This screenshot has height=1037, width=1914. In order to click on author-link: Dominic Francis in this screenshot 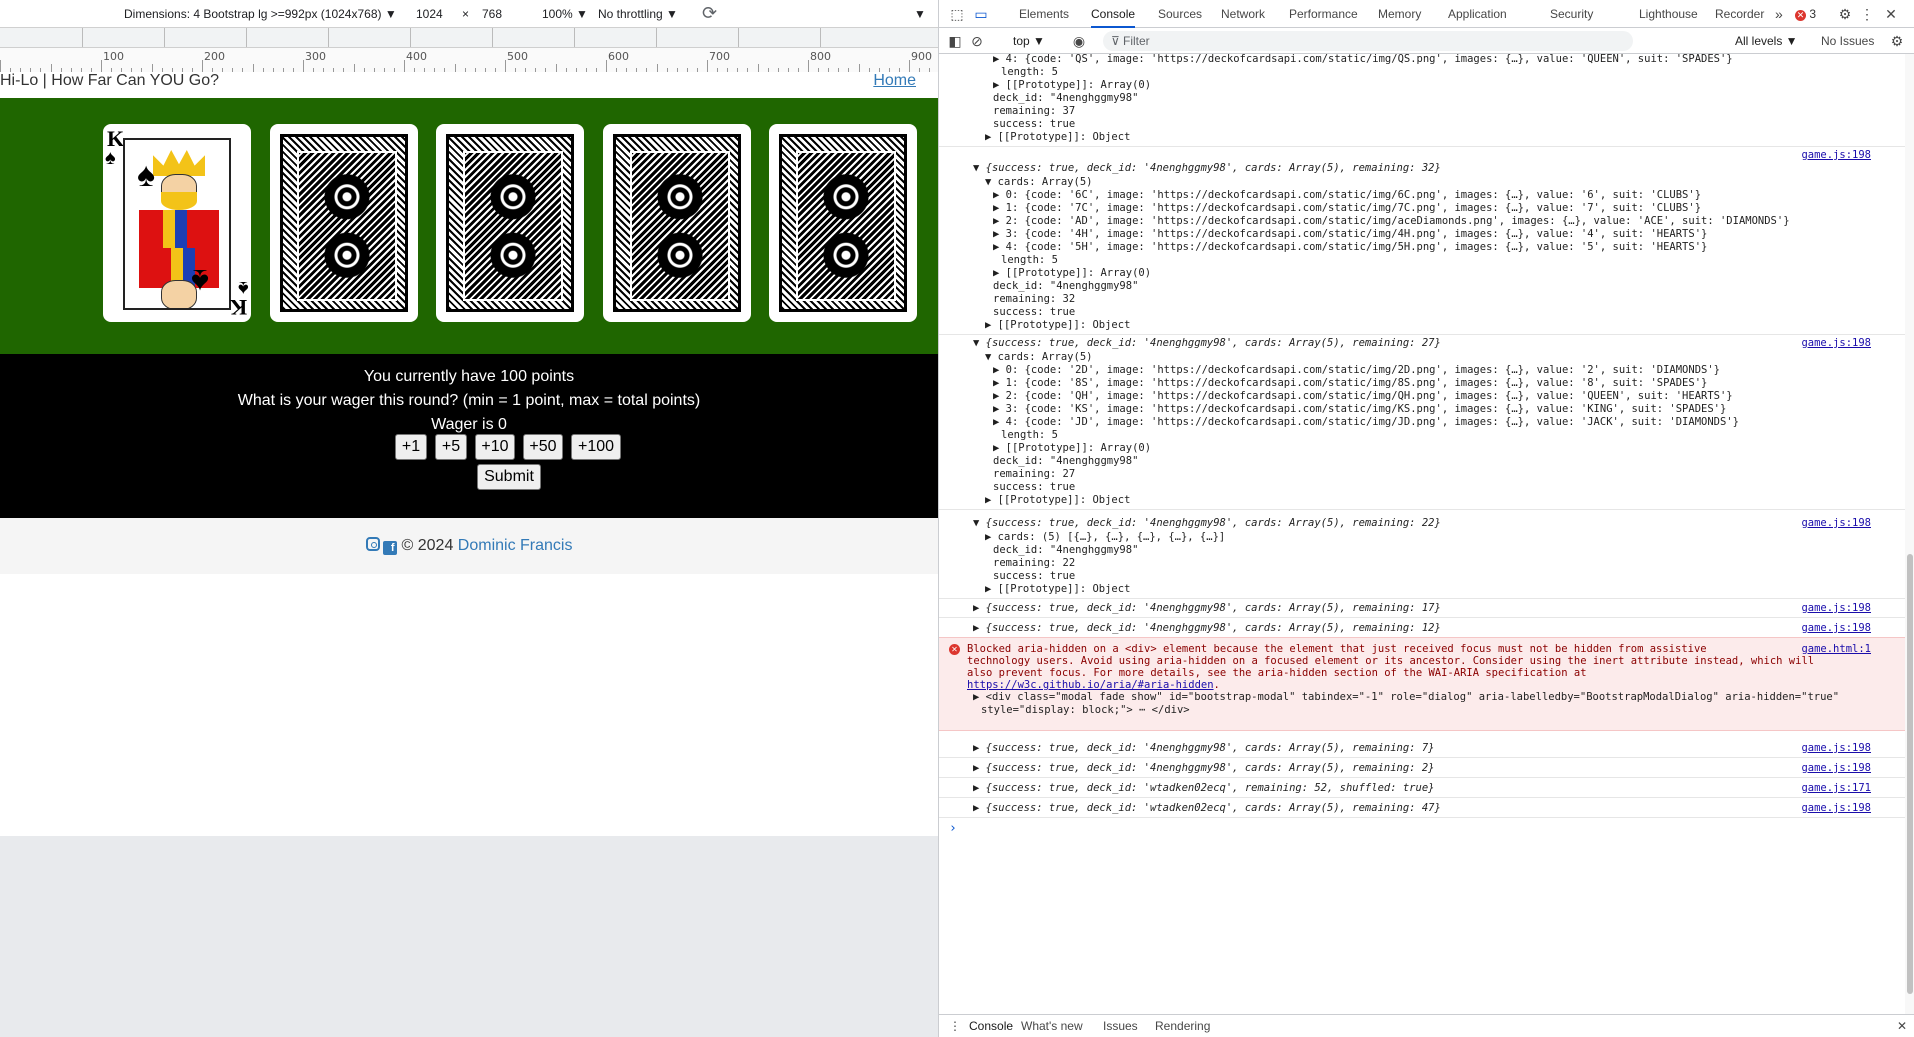, I will do `click(515, 545)`.